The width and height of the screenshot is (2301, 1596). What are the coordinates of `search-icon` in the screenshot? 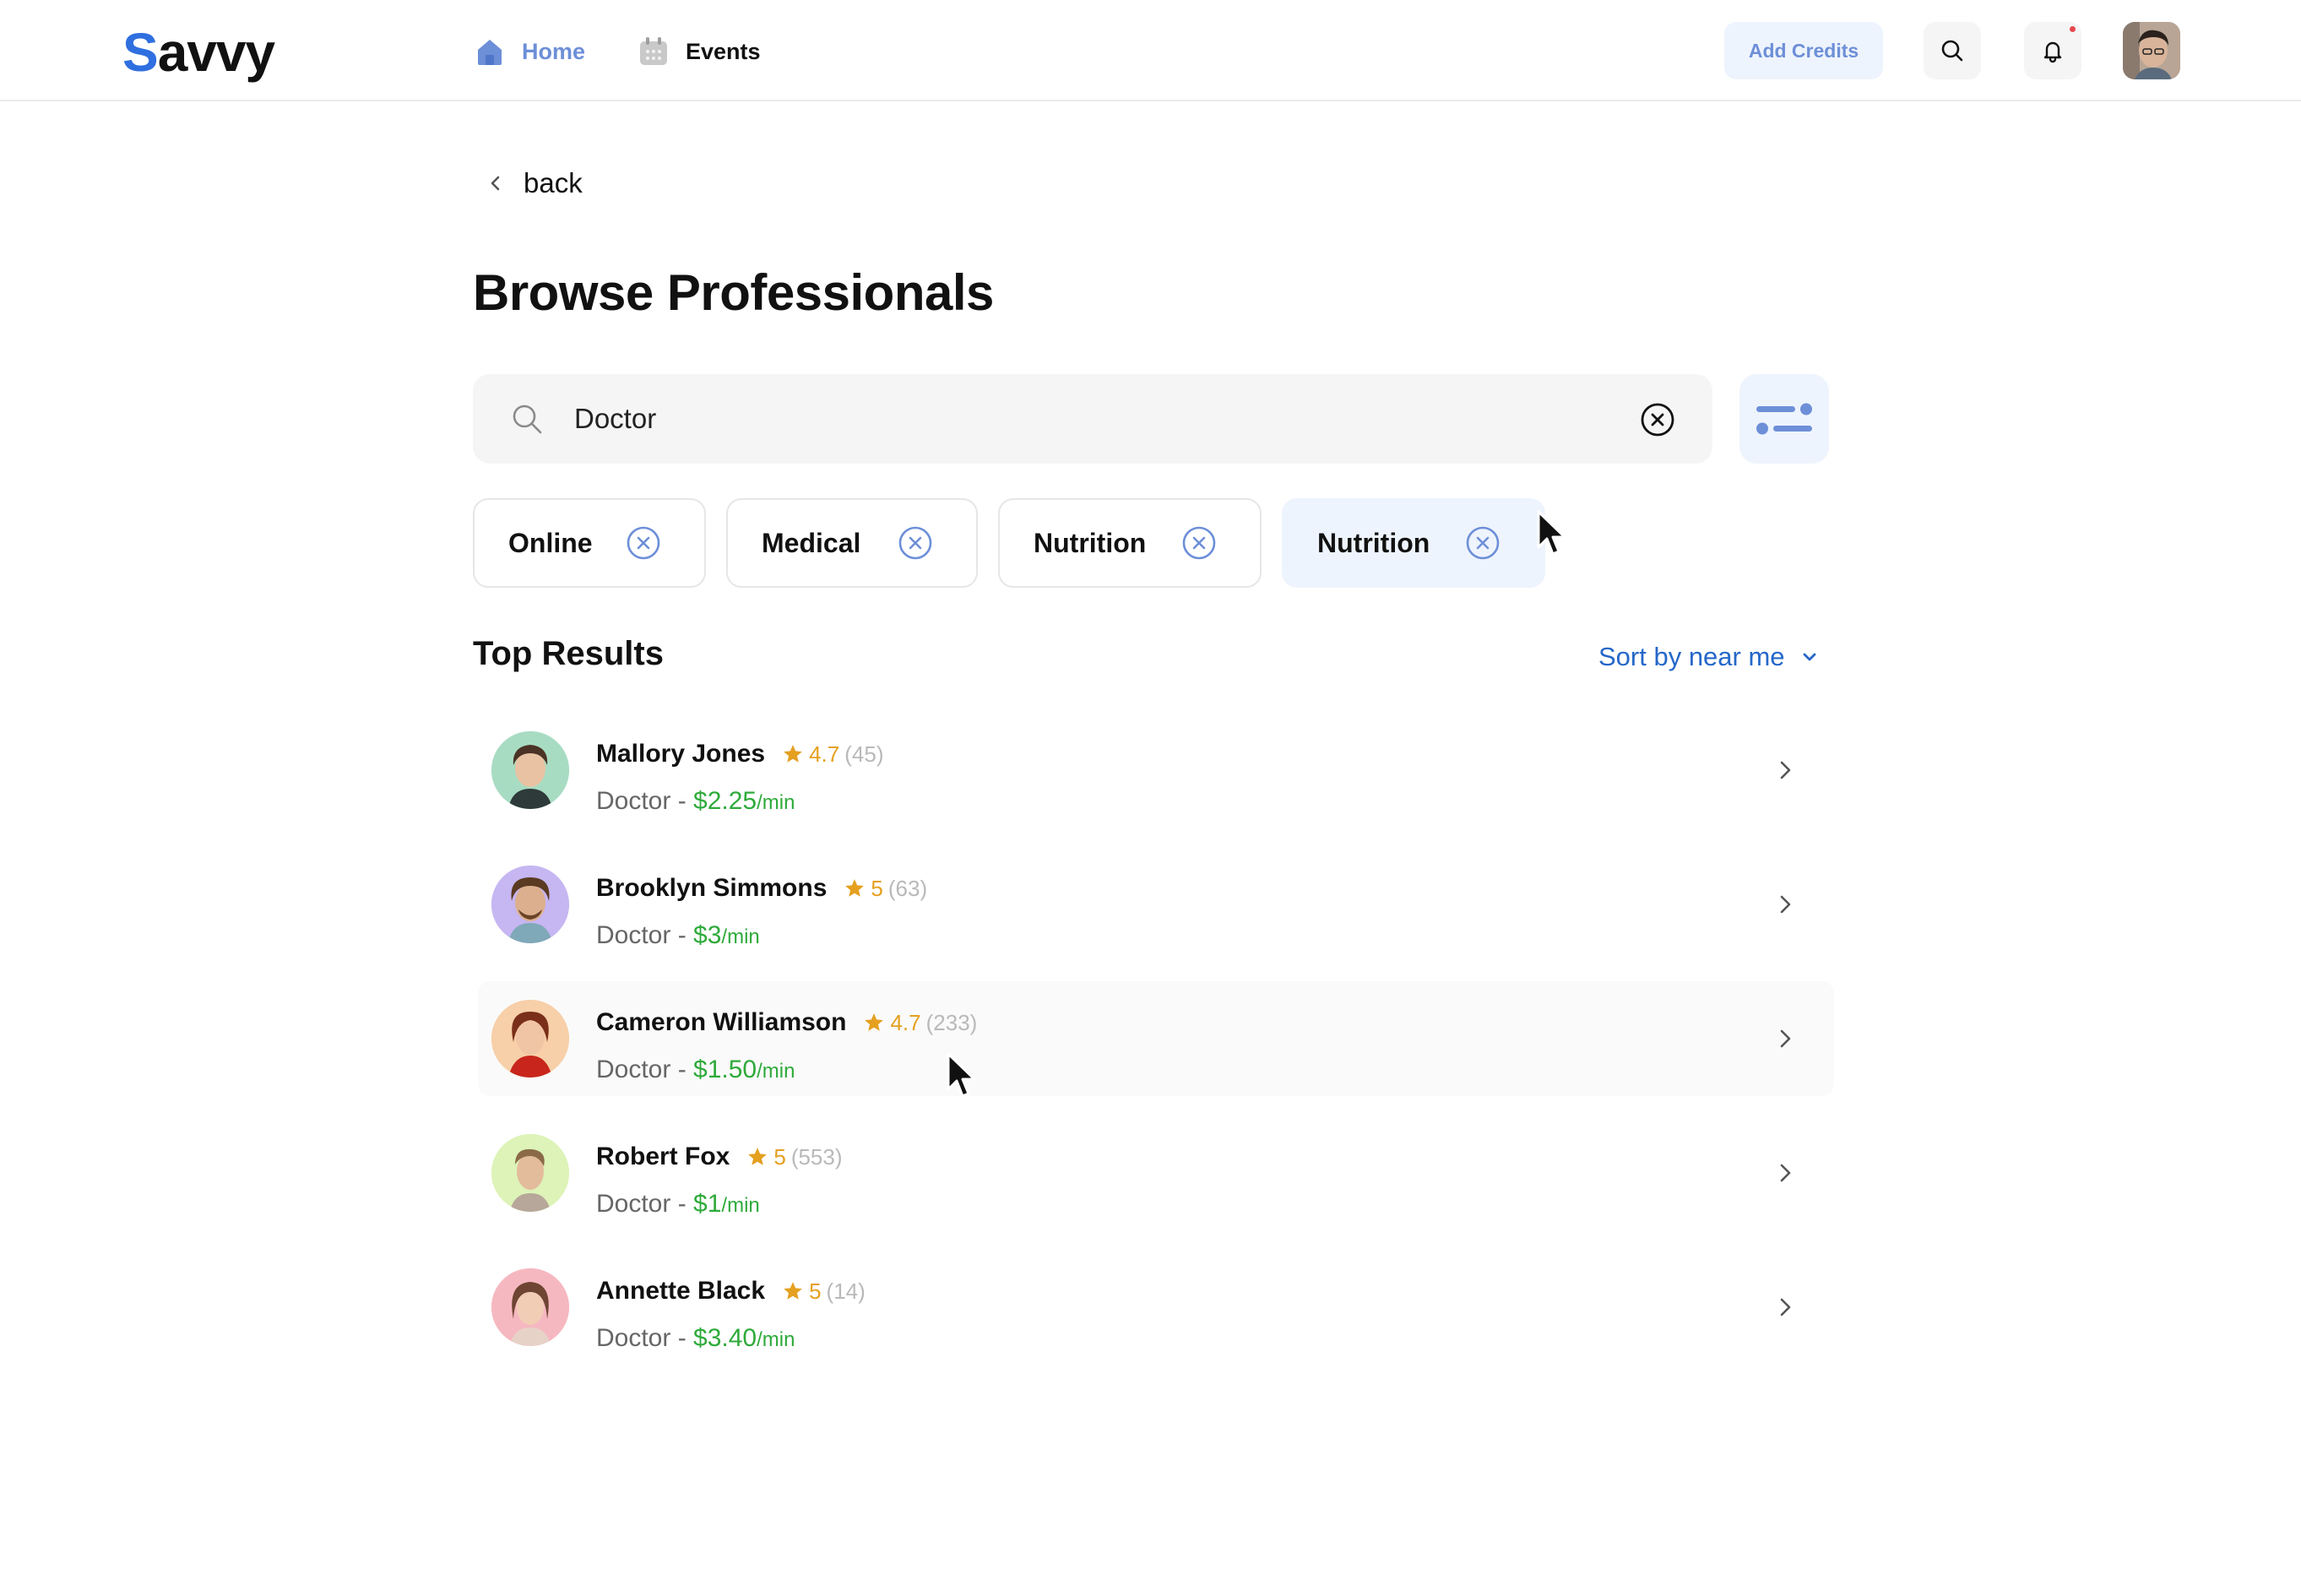 It's located at (527, 419).